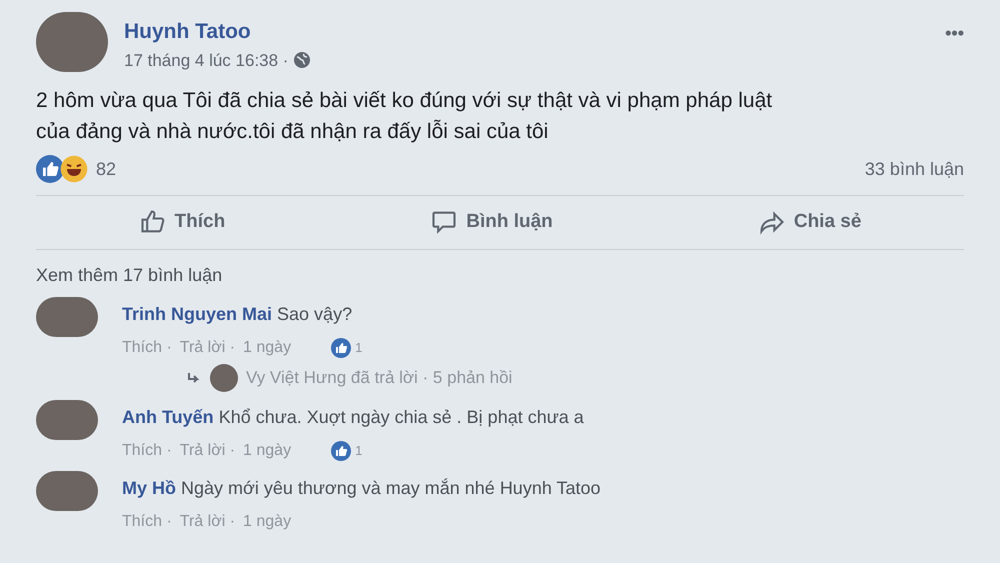 The width and height of the screenshot is (1000, 563). I want to click on post-action-button: Thích, so click(182, 222).